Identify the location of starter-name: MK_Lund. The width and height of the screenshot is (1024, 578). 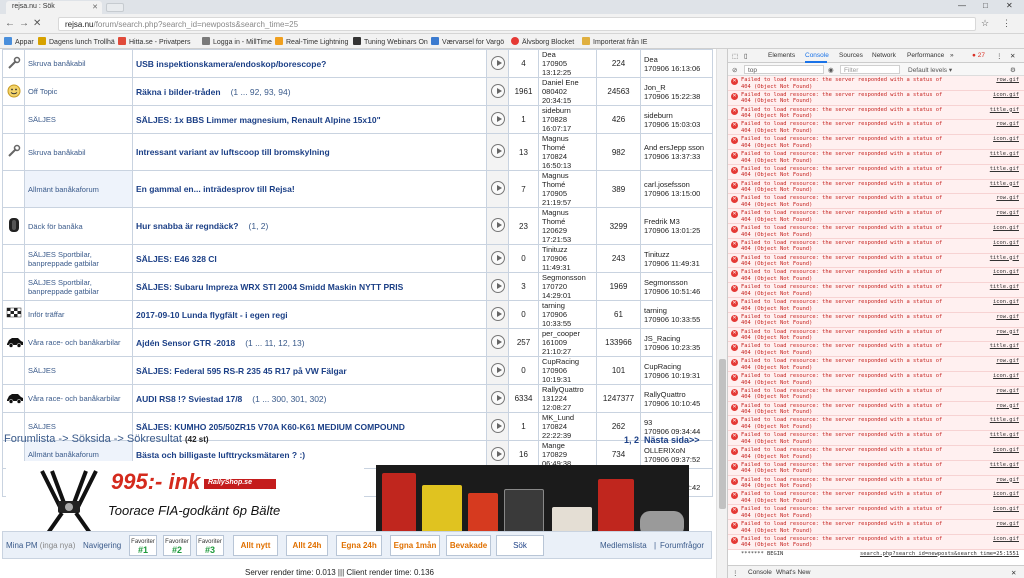
(558, 418).